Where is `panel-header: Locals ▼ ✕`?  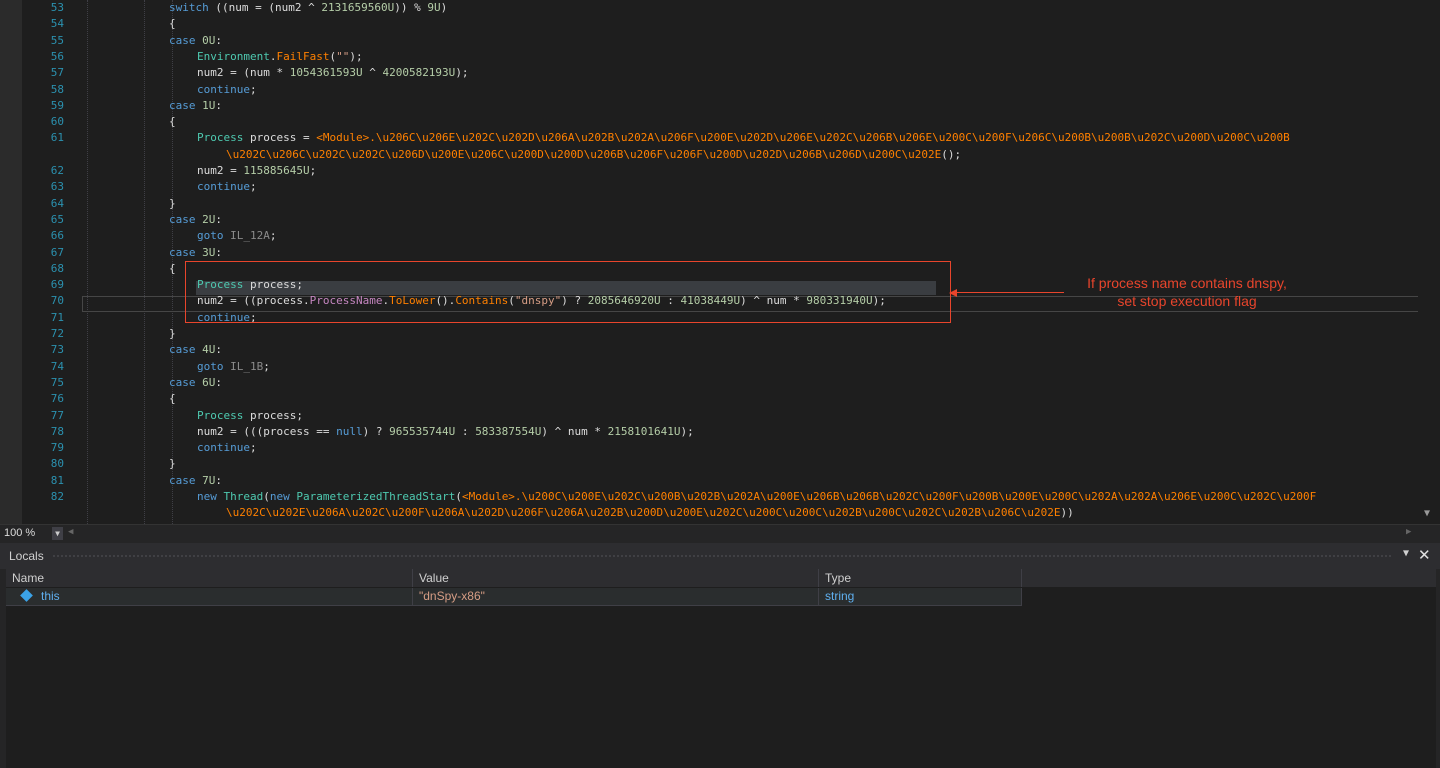 panel-header: Locals ▼ ✕ is located at coordinates (720, 556).